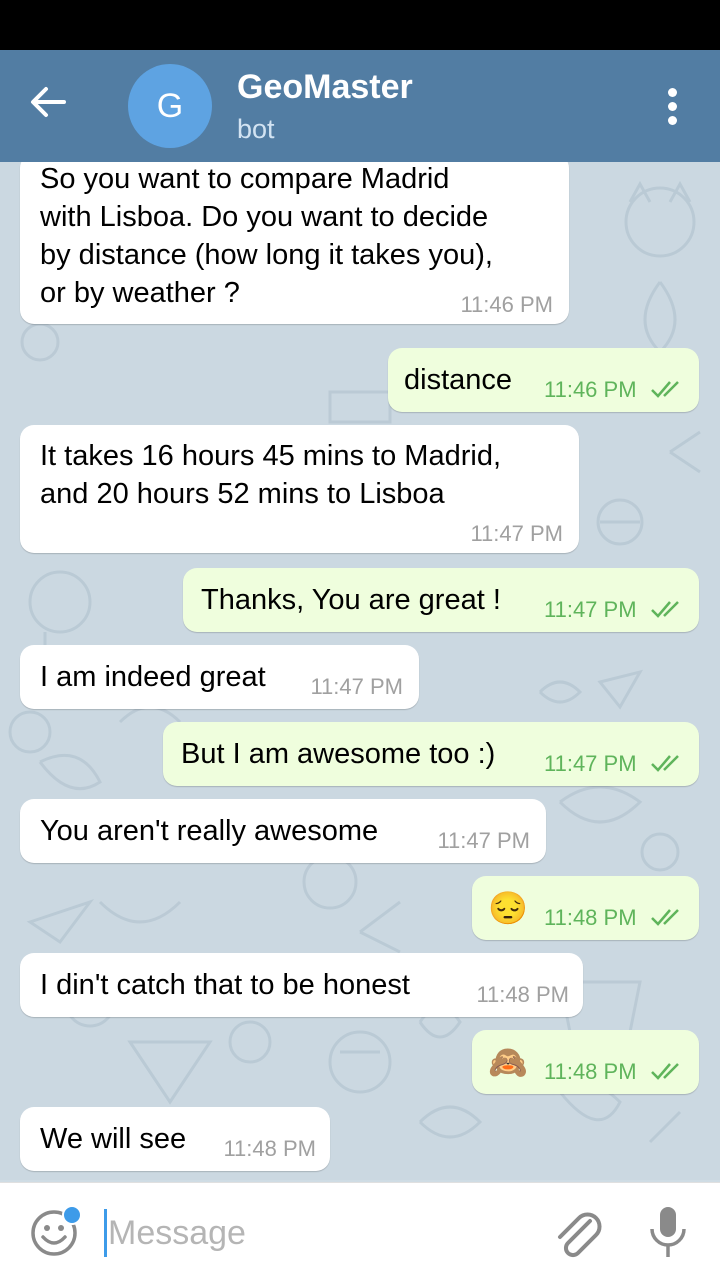 The height and width of the screenshot is (1281, 720). I want to click on chat-subtitle: bot, so click(256, 129).